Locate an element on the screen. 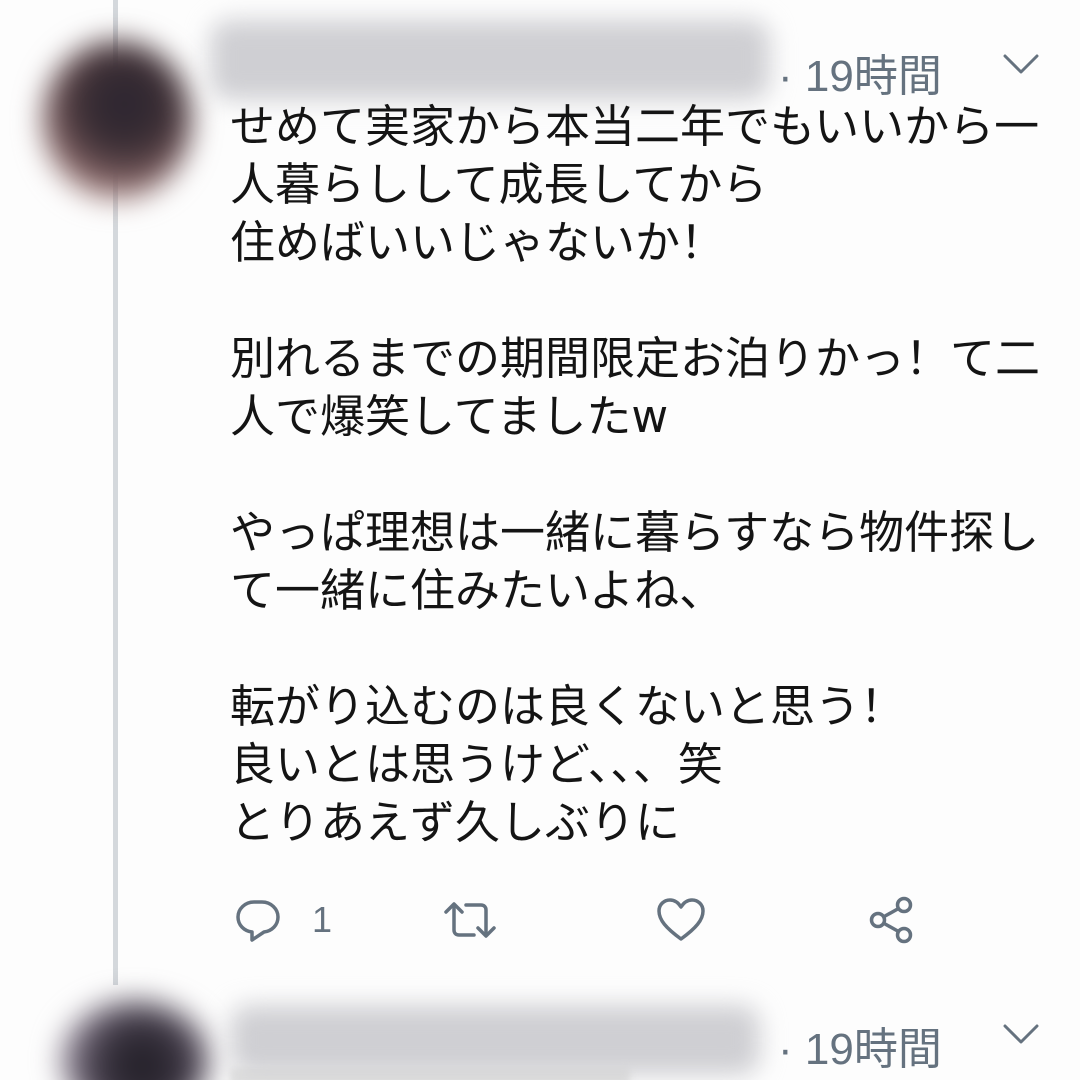 This screenshot has height=1080, width=1080. tweet-line: 人で爆笑してましたw is located at coordinates (449, 416).